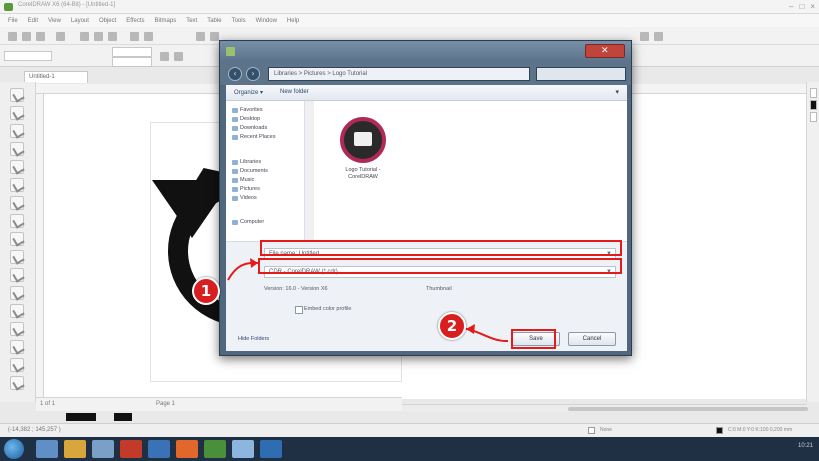  Describe the element at coordinates (17, 185) in the screenshot. I see `smart-fill-tool-icon` at that location.